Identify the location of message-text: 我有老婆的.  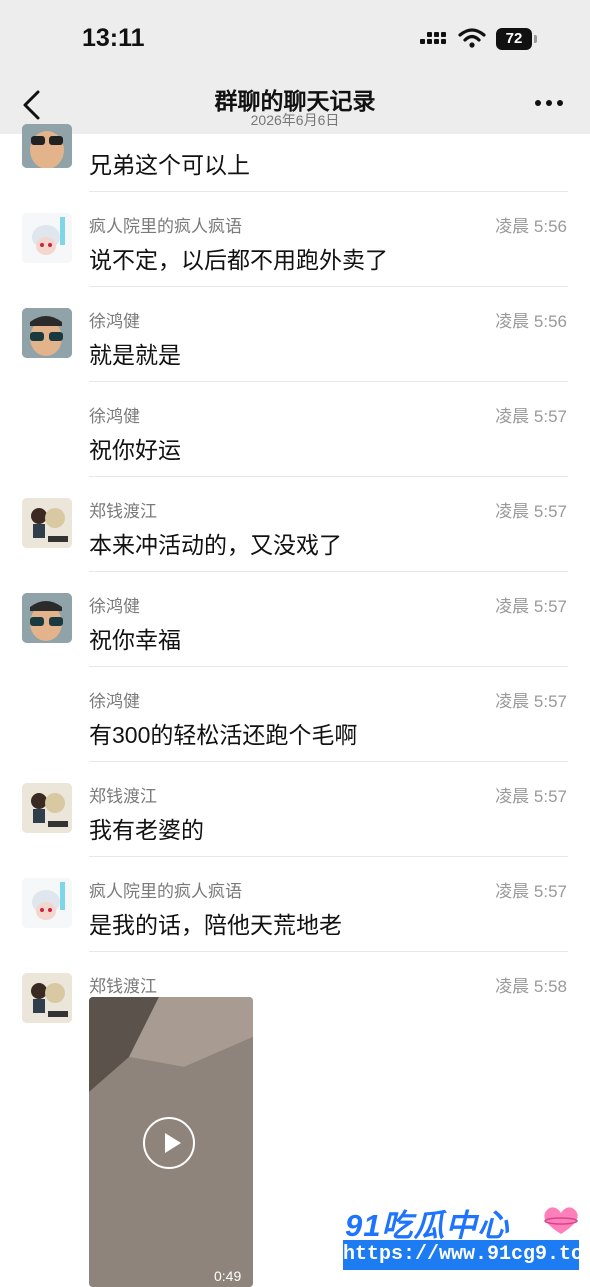
(146, 830).